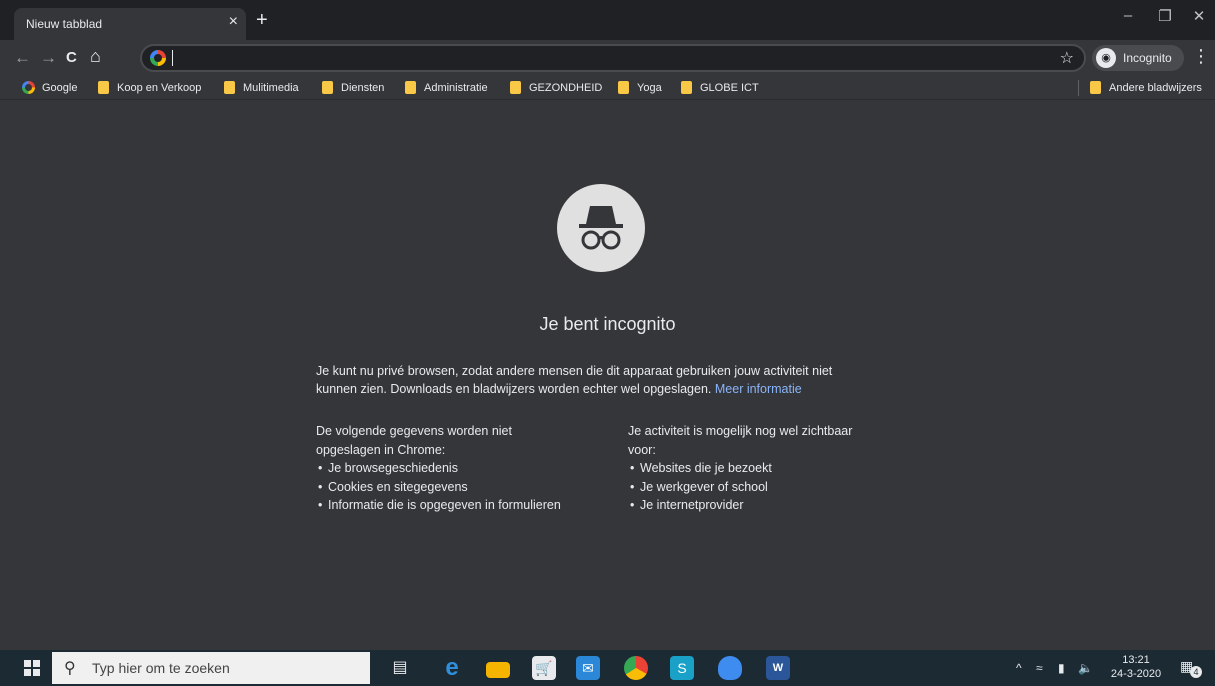 This screenshot has width=1215, height=686. What do you see at coordinates (758, 389) in the screenshot?
I see `learn-more-link: Meer informatie` at bounding box center [758, 389].